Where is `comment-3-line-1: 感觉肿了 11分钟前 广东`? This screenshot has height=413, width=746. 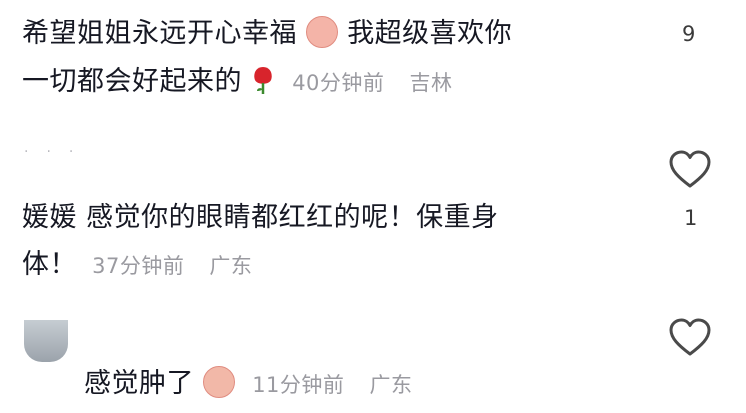 comment-3-line-1: 感觉肿了 11分钟前 广东 is located at coordinates (248, 384).